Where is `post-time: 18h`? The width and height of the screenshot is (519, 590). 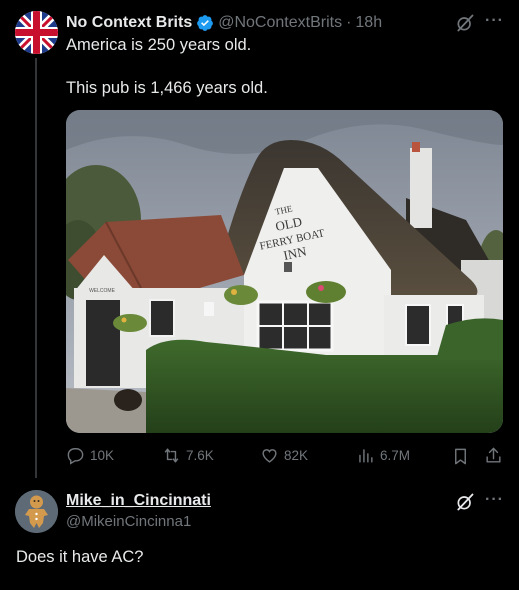
post-time: 18h is located at coordinates (368, 23).